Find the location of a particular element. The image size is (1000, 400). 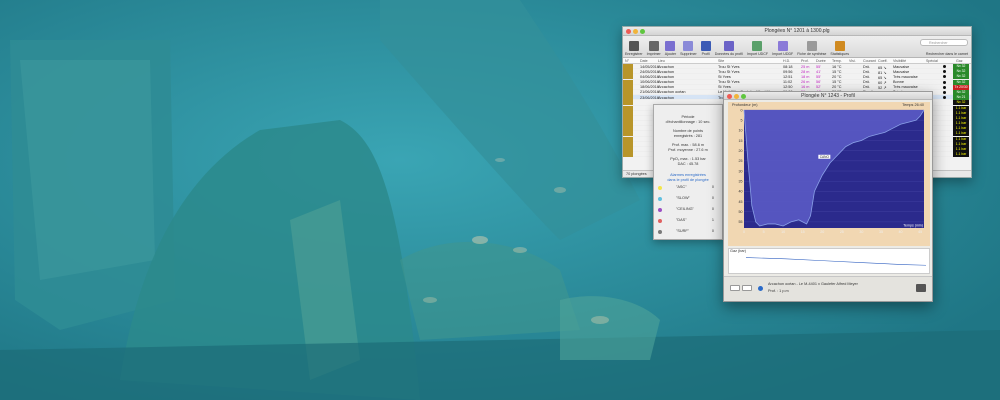

print-icon is located at coordinates (921, 288).